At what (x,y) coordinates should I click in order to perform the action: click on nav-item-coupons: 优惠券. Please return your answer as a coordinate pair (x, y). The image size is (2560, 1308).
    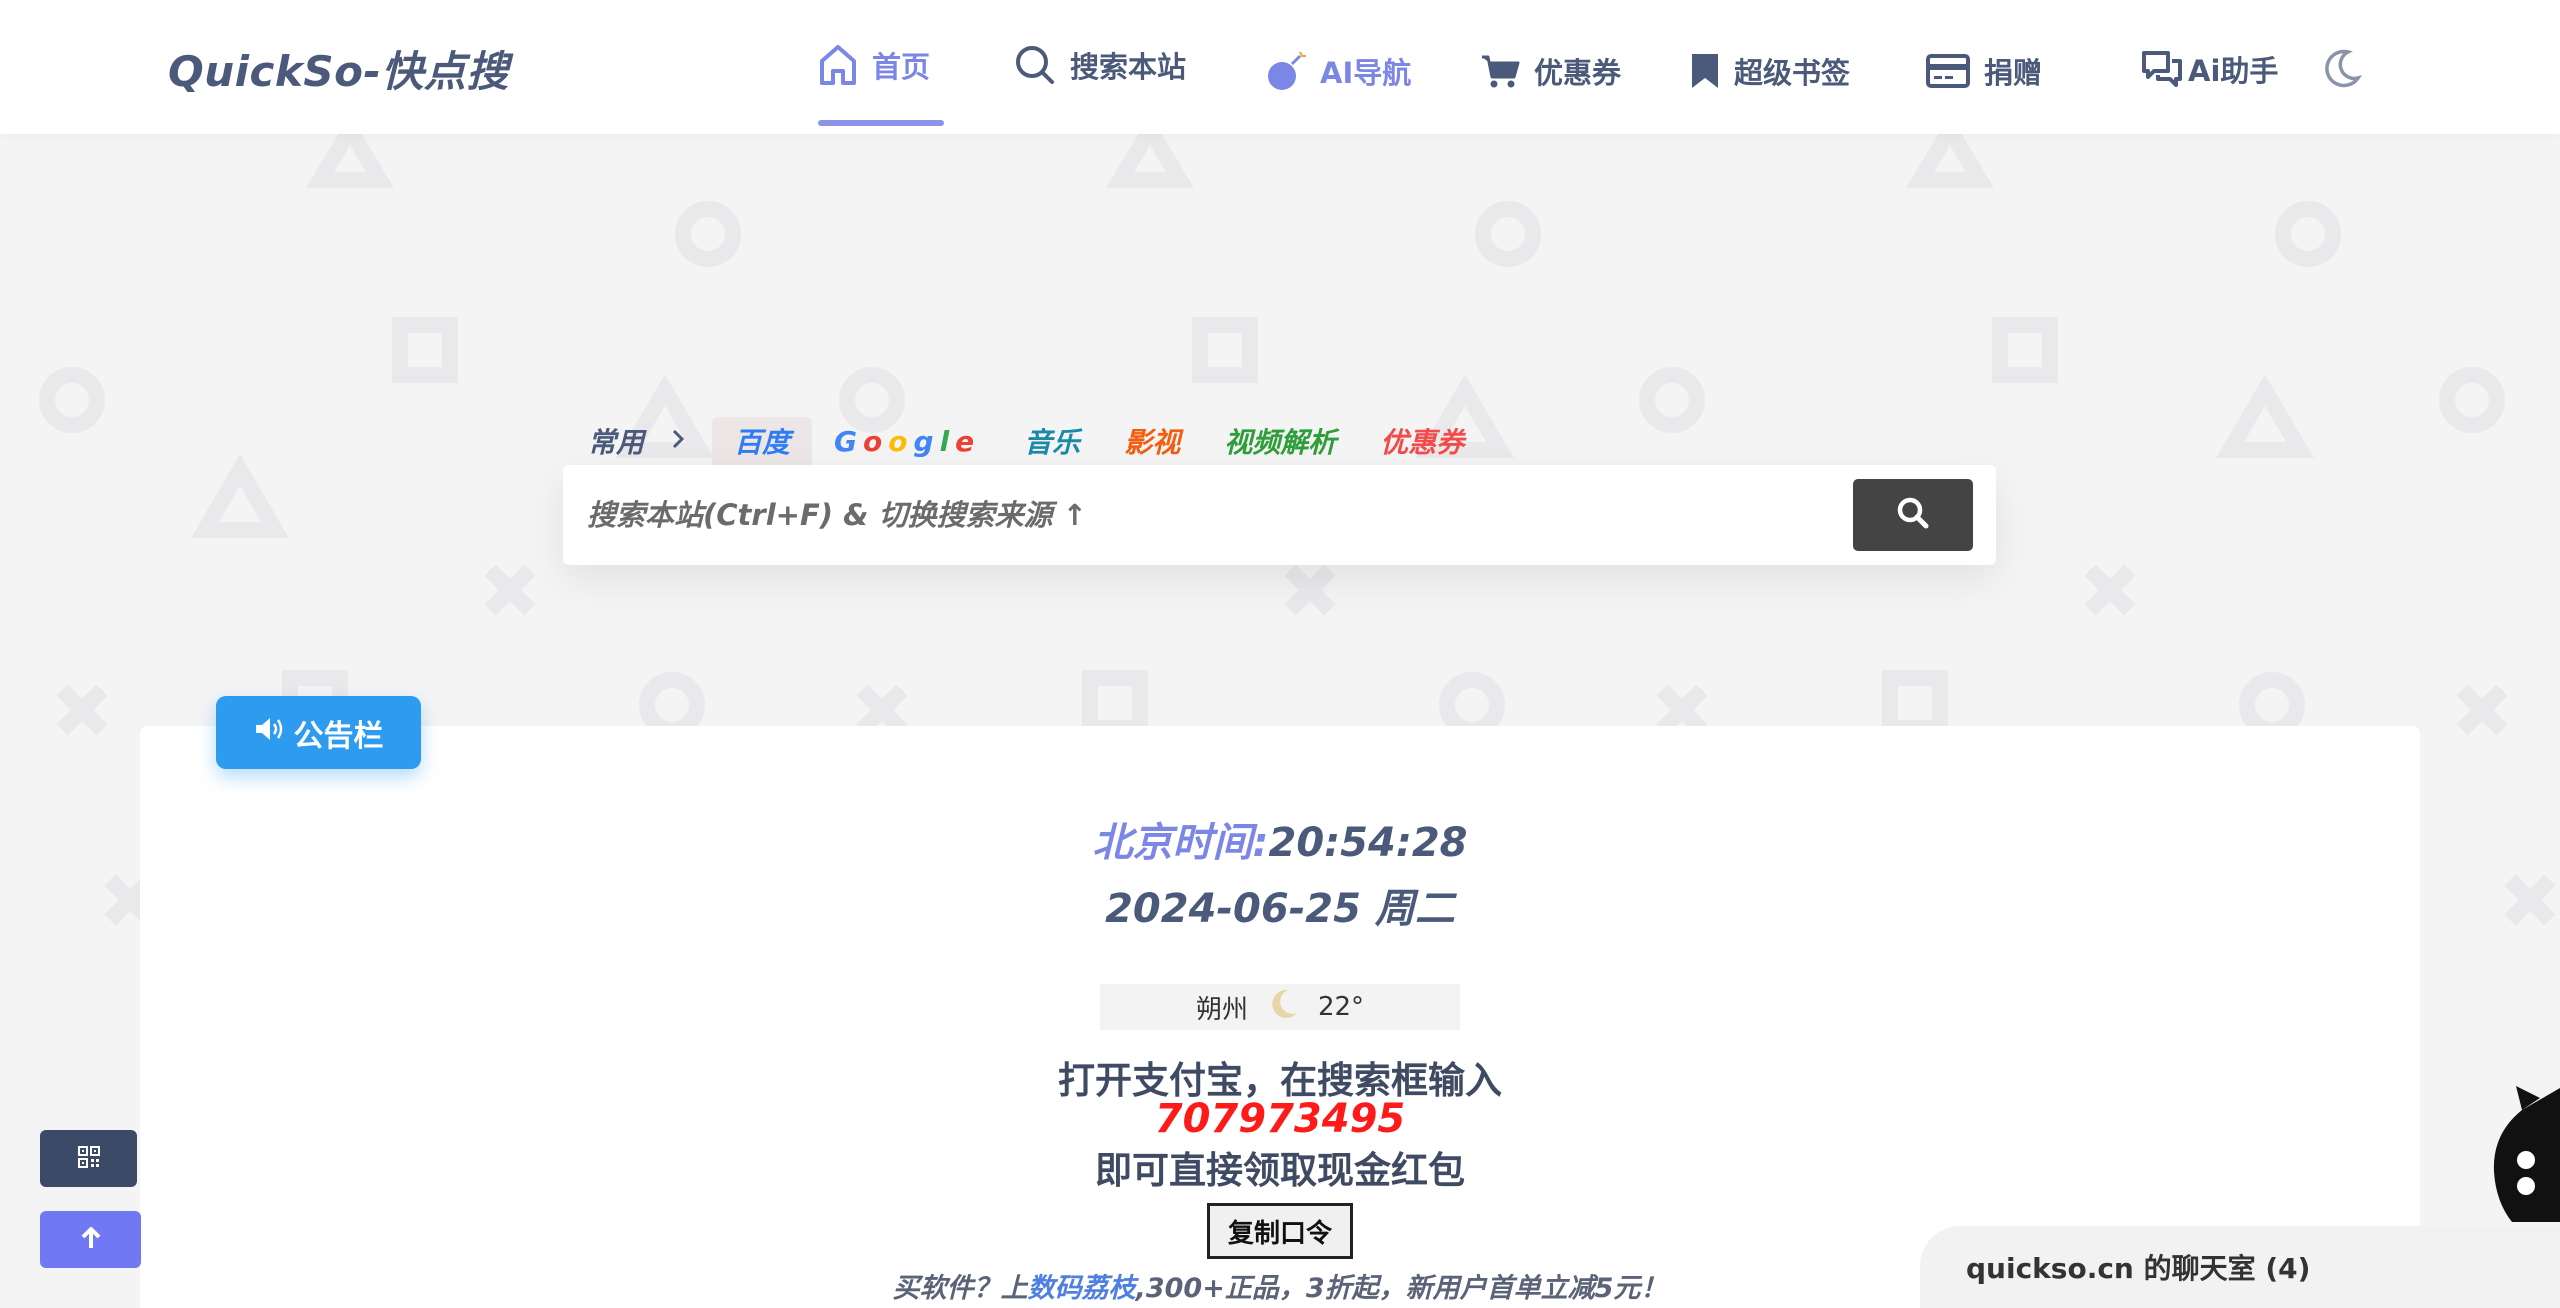
    Looking at the image, I should click on (1550, 71).